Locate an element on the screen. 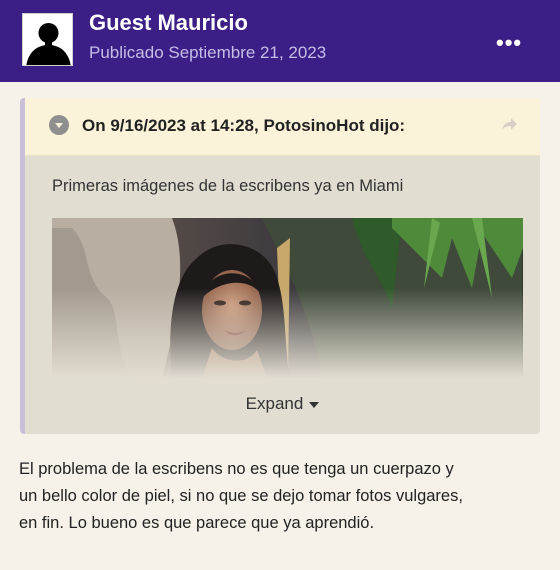 The image size is (560, 570). quote-toggle-icon is located at coordinates (59, 125).